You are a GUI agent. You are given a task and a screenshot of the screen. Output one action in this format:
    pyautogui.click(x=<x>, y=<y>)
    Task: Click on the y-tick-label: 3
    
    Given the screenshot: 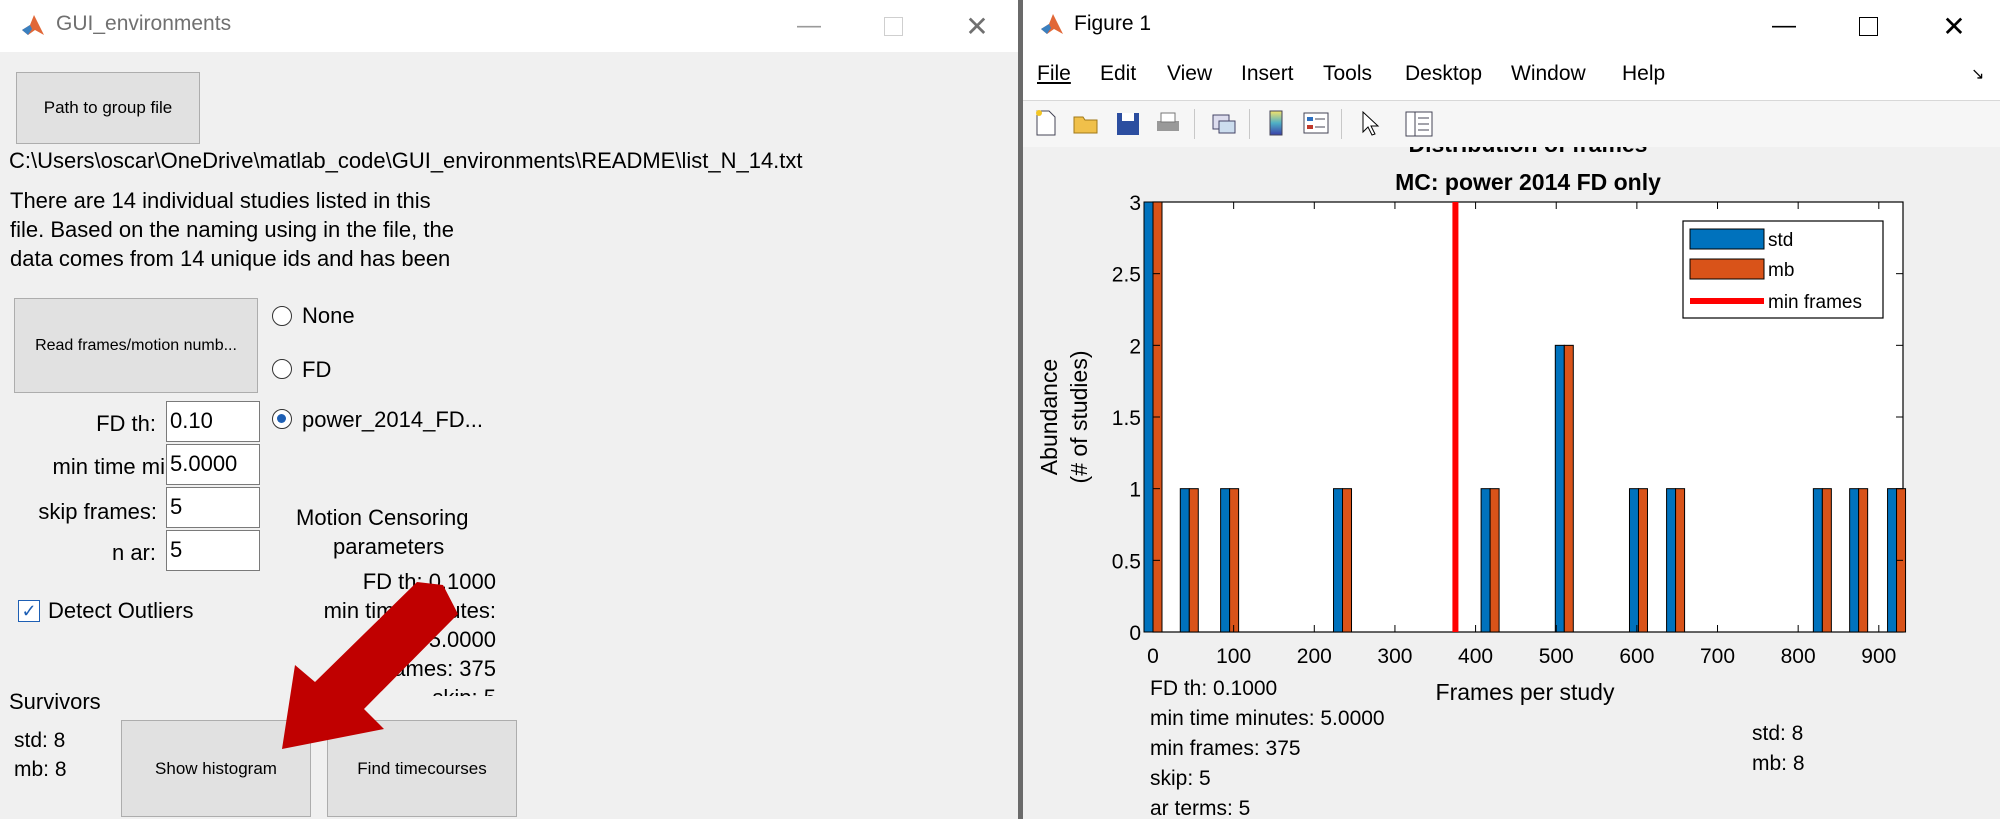 What is the action you would take?
    pyautogui.click(x=1135, y=203)
    